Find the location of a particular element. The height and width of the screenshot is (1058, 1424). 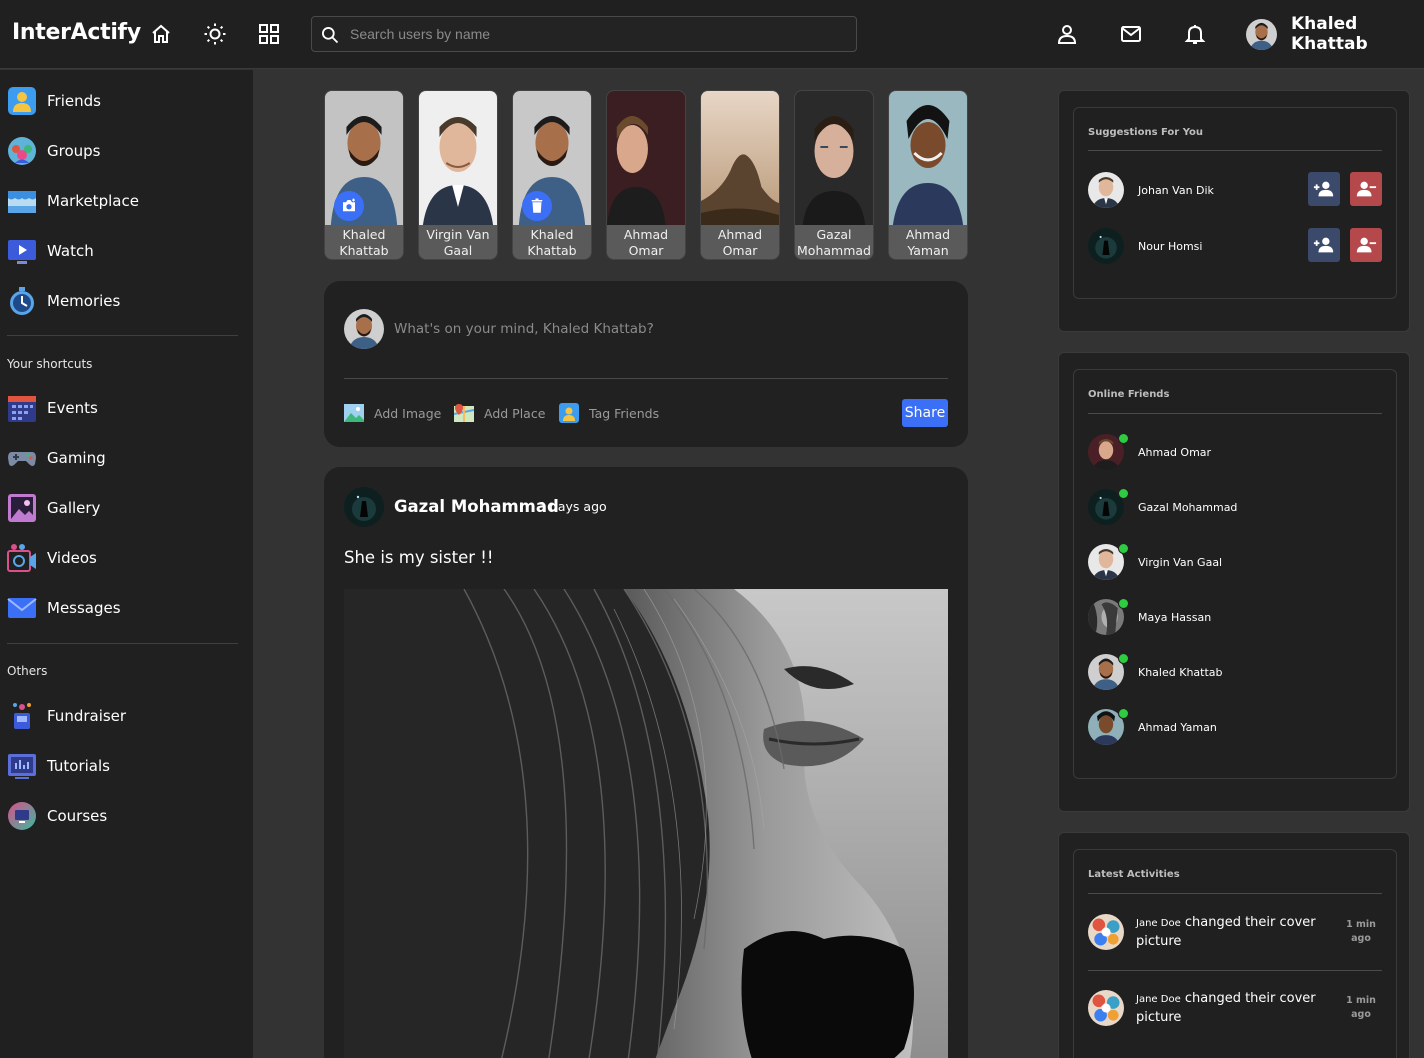

sidebar-item-gallery: Gallery is located at coordinates (53, 508).